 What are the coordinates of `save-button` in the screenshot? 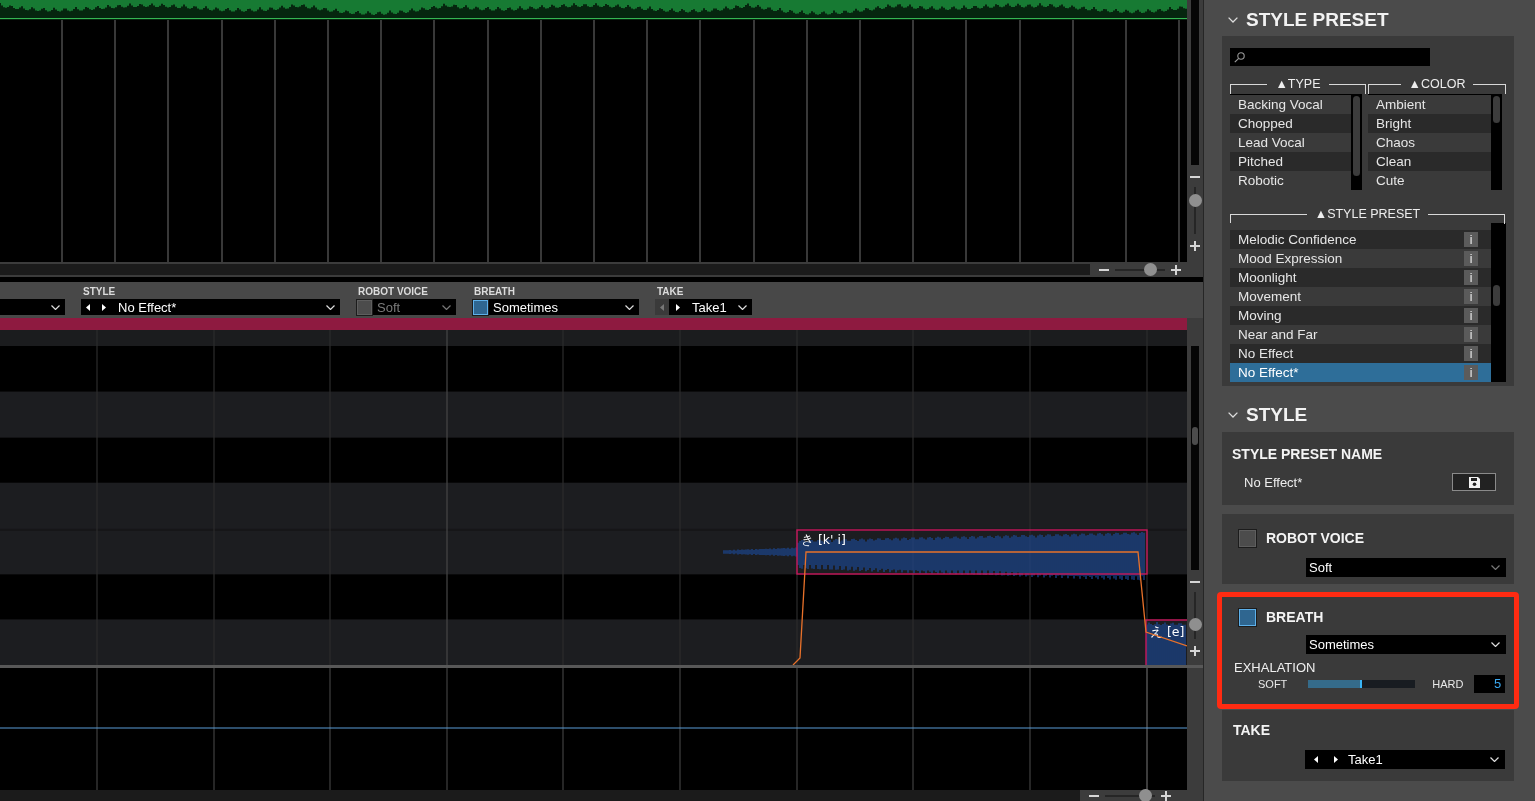 It's located at (1474, 482).